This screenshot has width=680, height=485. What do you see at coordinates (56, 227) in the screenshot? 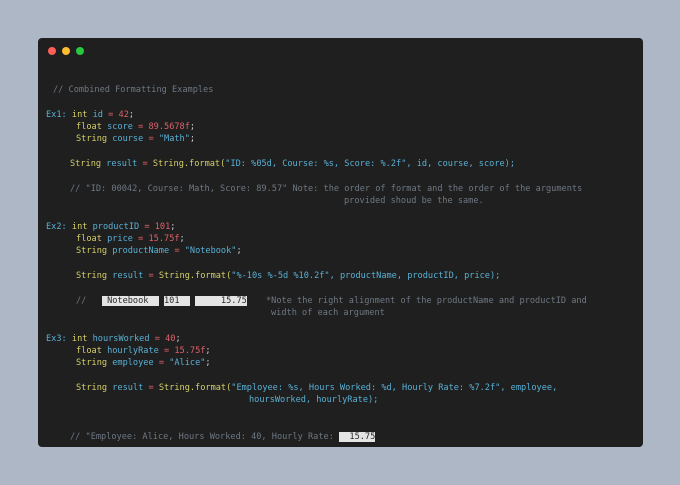
I see `ex2-label: Ex2:` at bounding box center [56, 227].